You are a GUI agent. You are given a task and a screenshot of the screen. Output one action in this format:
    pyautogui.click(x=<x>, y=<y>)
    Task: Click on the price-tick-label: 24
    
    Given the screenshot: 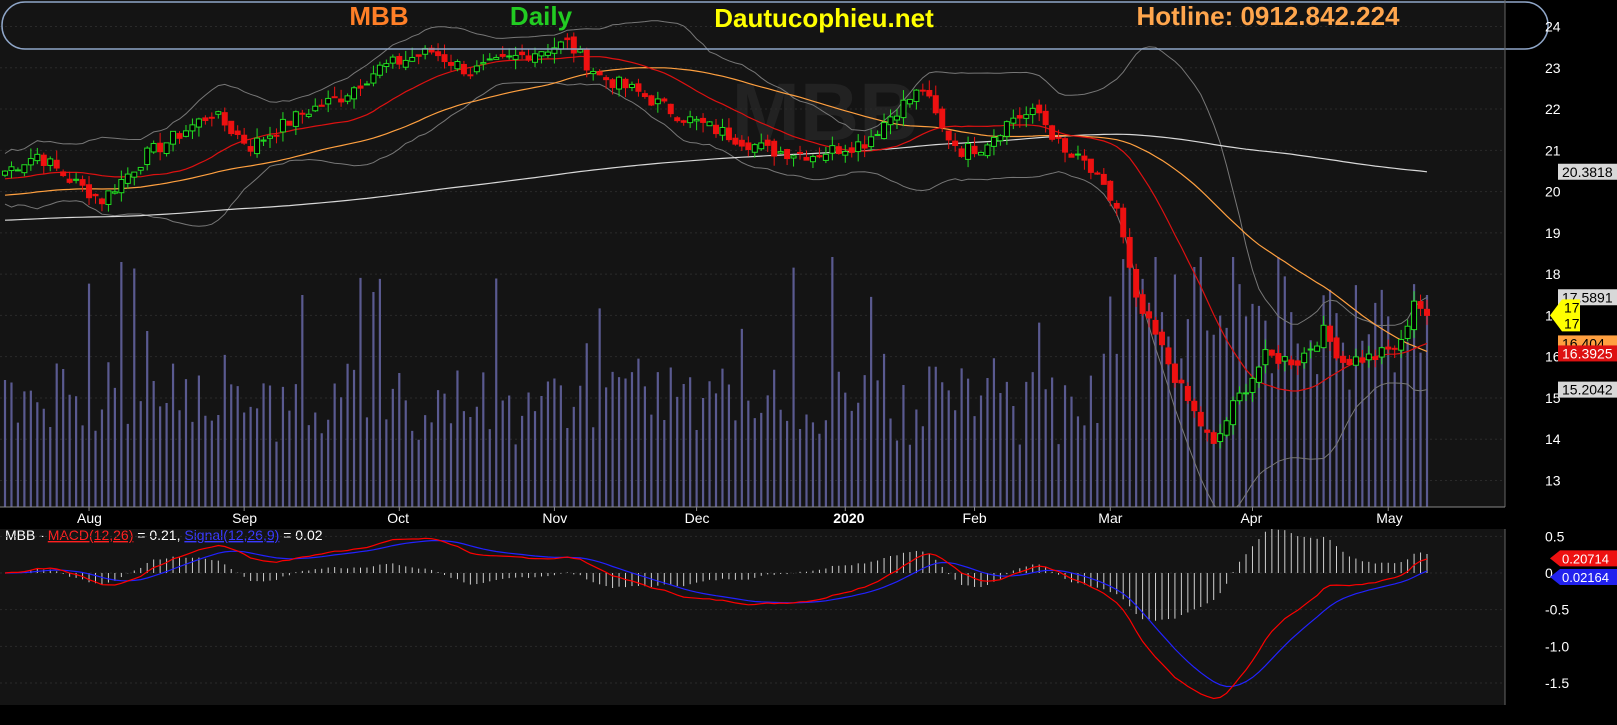 What is the action you would take?
    pyautogui.click(x=1553, y=27)
    